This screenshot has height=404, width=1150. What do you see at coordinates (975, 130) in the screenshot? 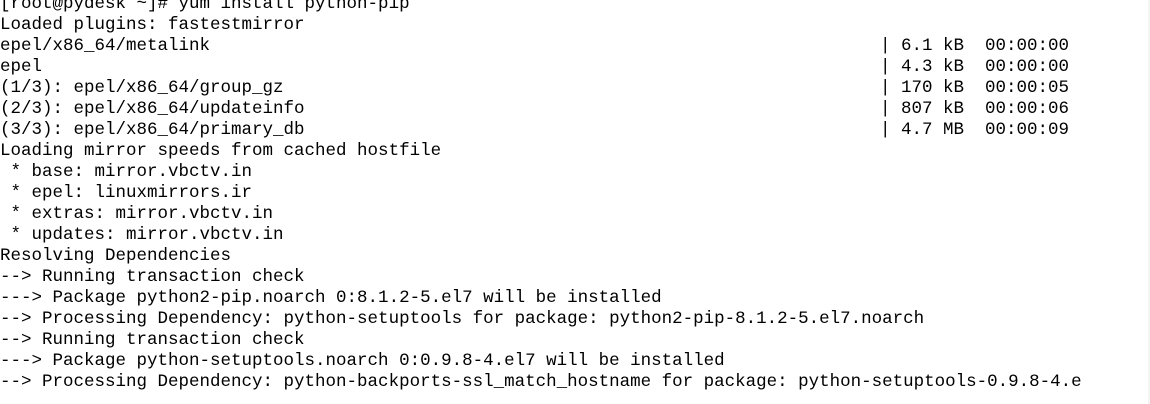
I see `download-stats: | 4.7 MB 00:00:09` at bounding box center [975, 130].